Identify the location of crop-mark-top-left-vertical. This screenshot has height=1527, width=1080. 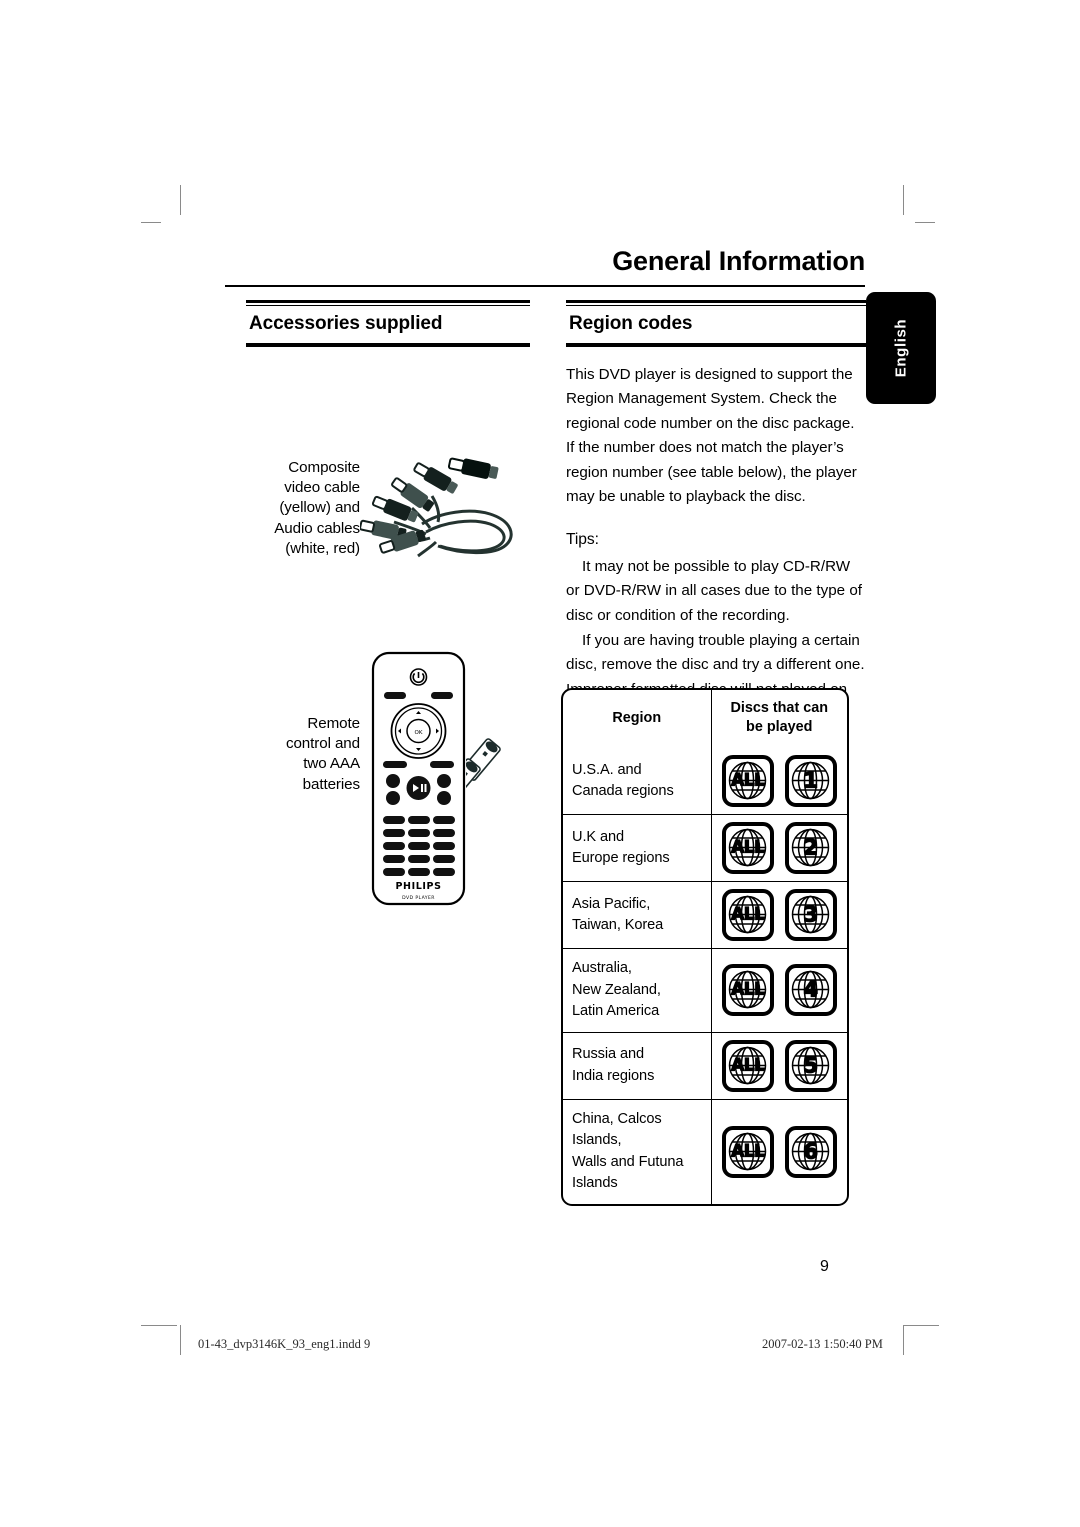
(180, 200).